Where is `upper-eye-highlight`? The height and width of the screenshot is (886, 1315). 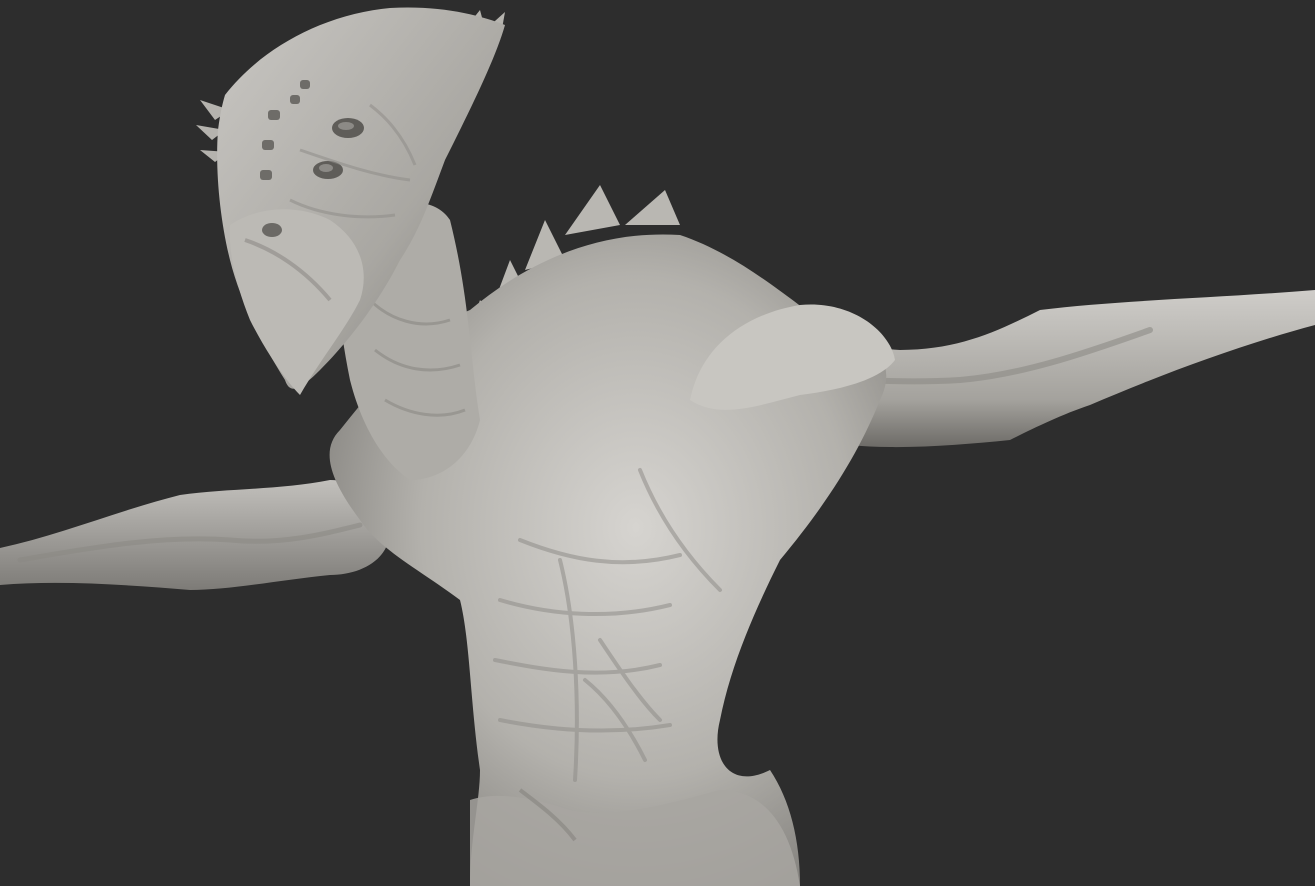 upper-eye-highlight is located at coordinates (346, 126).